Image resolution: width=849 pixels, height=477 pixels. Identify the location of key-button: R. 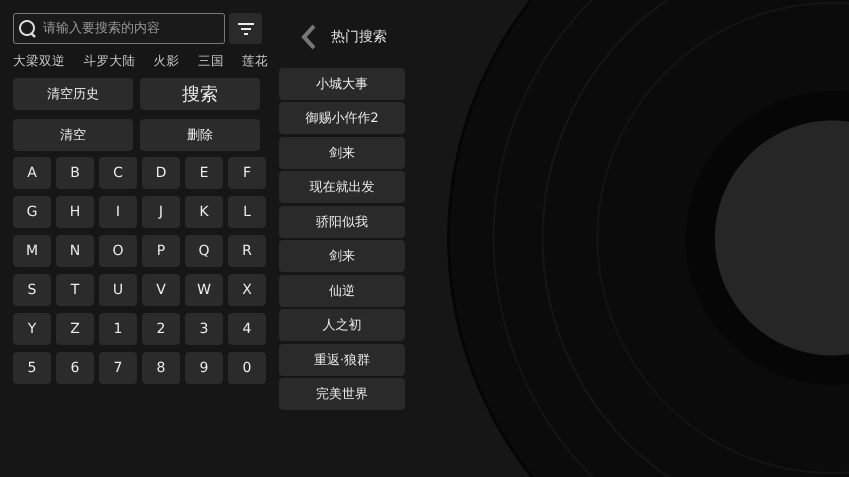
(247, 251).